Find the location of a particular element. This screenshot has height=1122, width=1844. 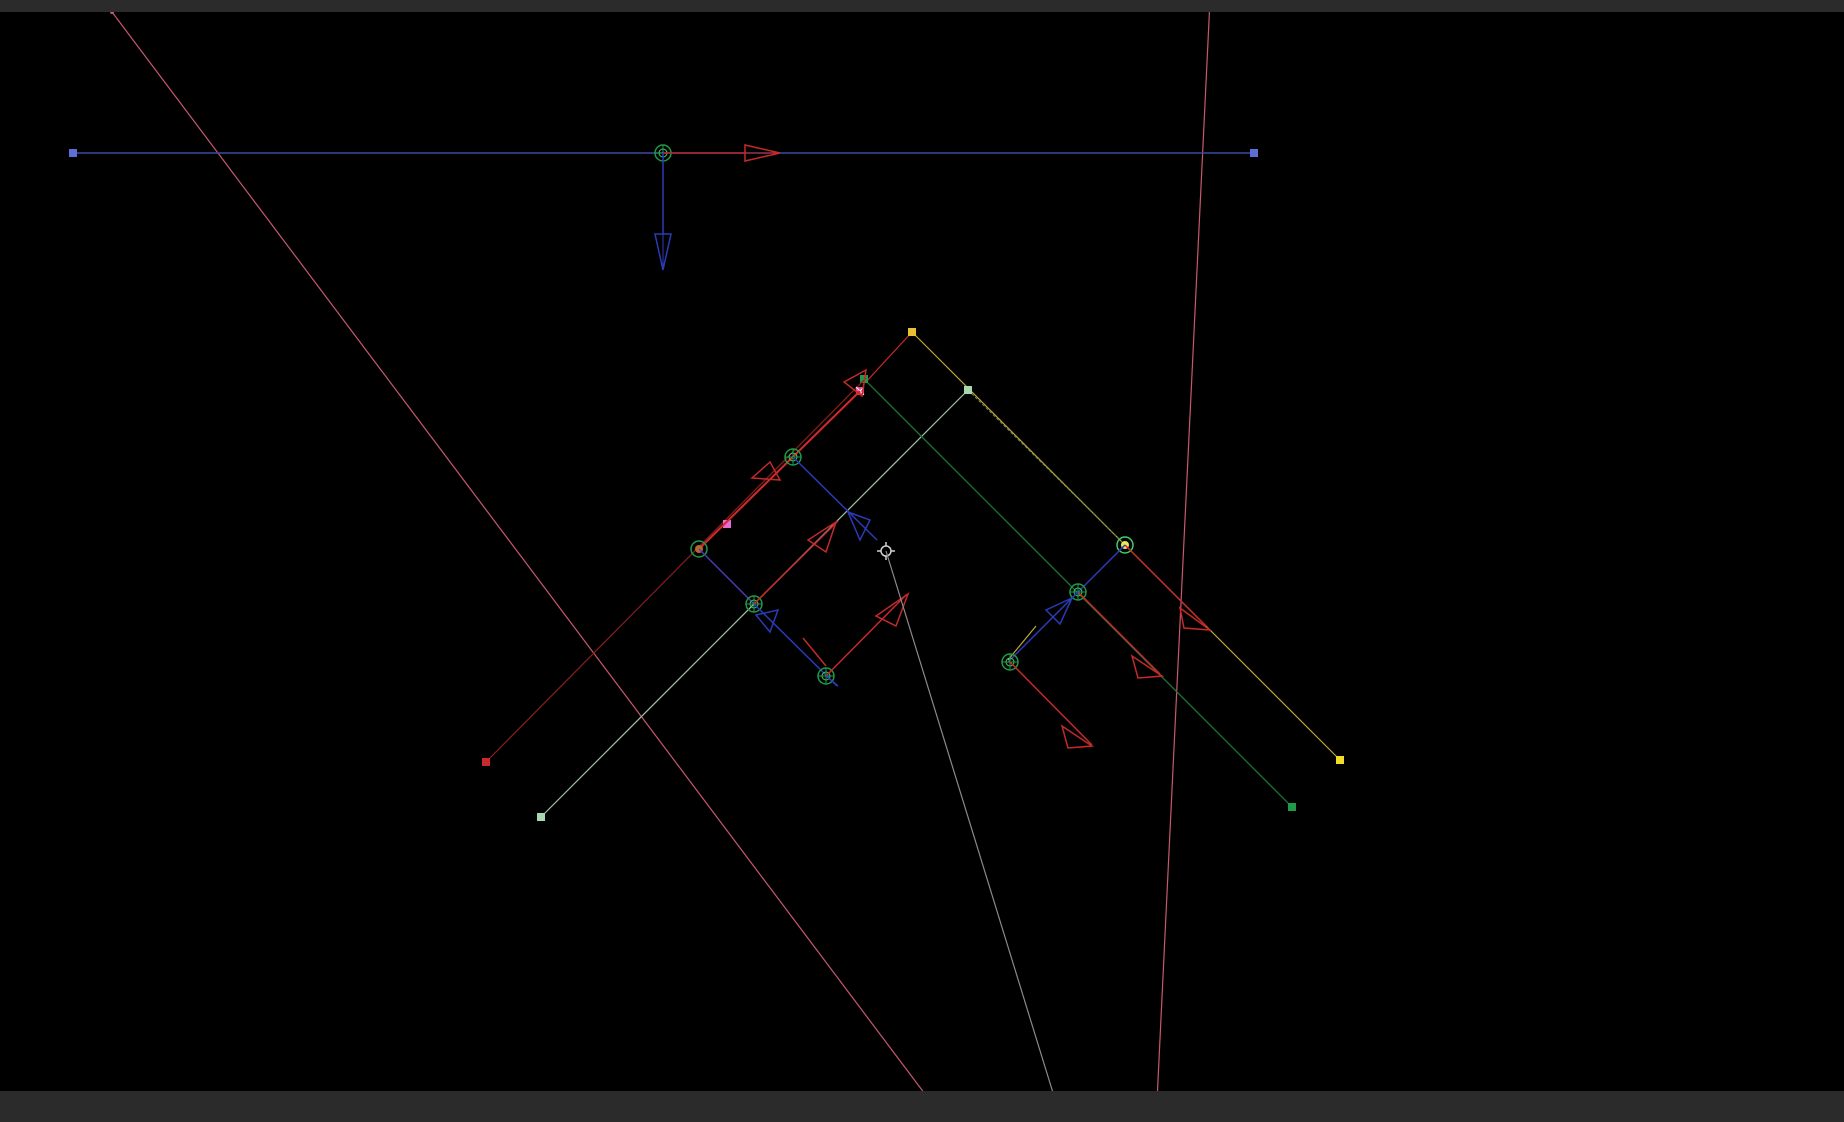

green-point-bottom is located at coordinates (1292, 807).